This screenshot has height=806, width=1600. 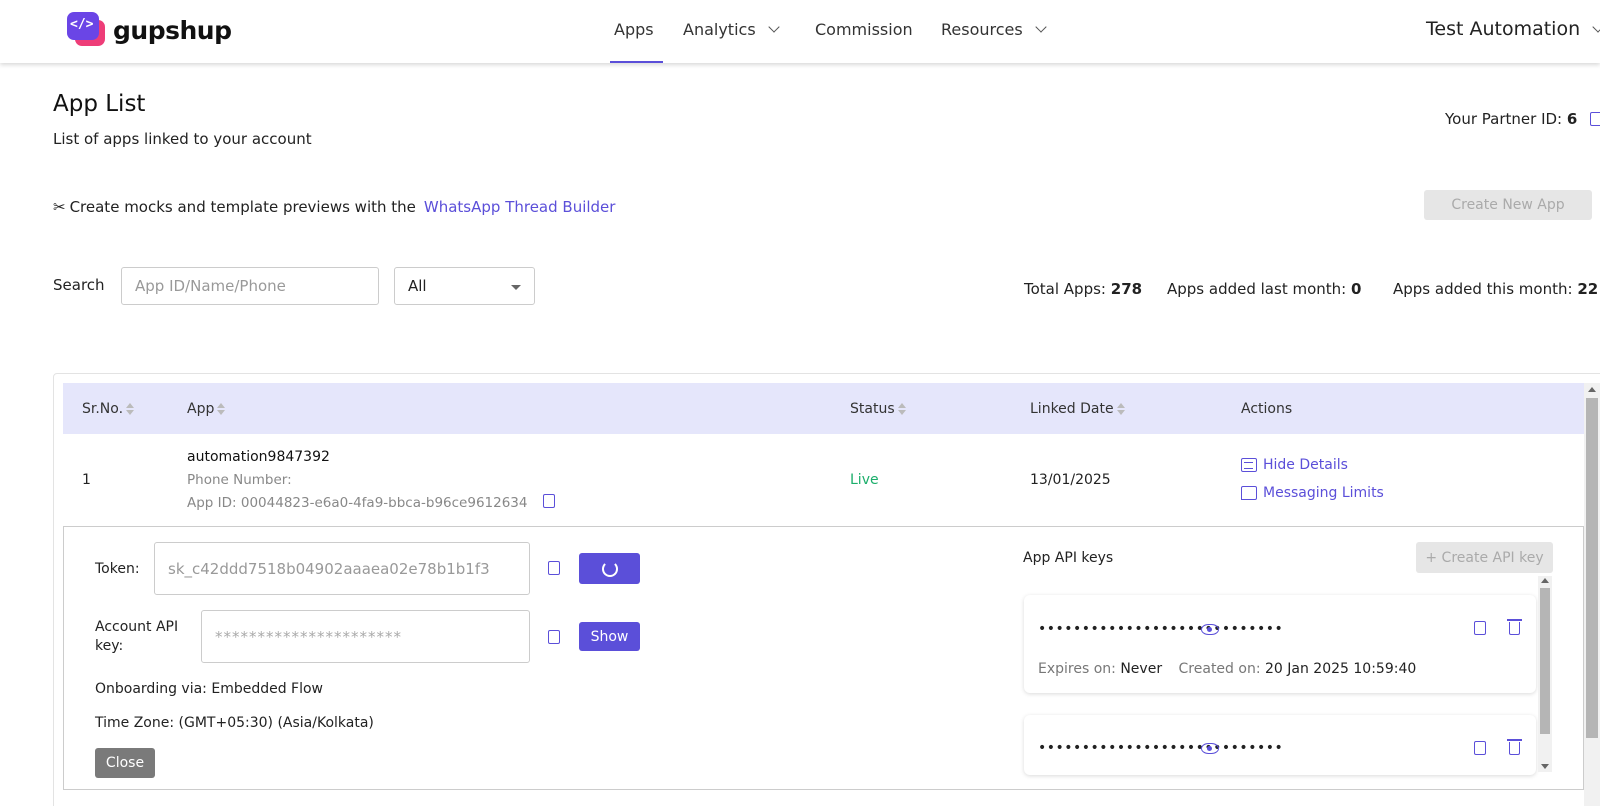 I want to click on last-month-stat: Apps added last month: 0, so click(x=1264, y=289).